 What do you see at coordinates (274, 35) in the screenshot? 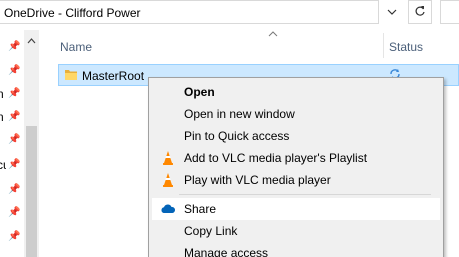
I see `sort-up-icon` at bounding box center [274, 35].